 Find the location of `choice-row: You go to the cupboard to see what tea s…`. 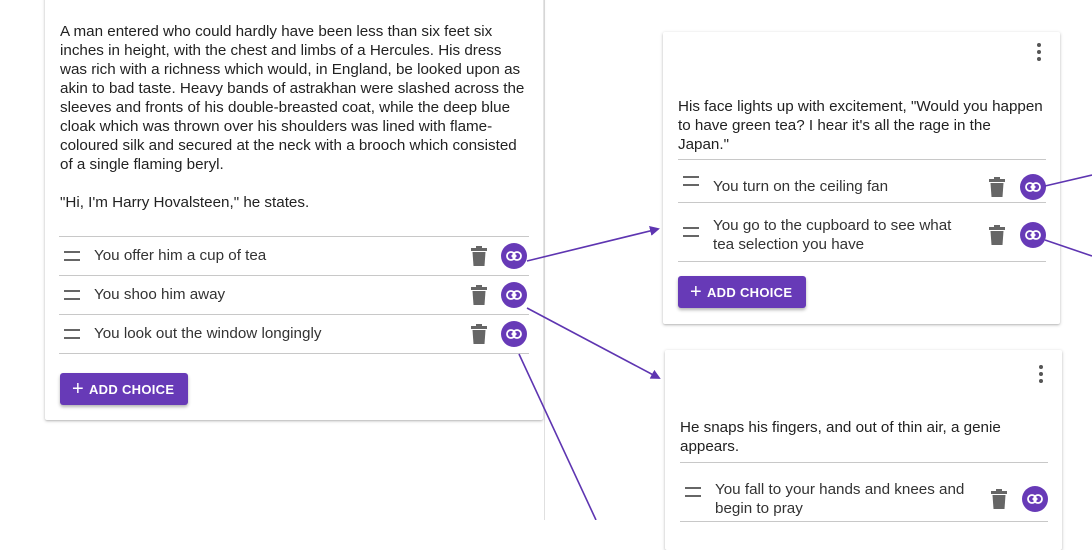

choice-row: You go to the cupboard to see what tea s… is located at coordinates (862, 232).